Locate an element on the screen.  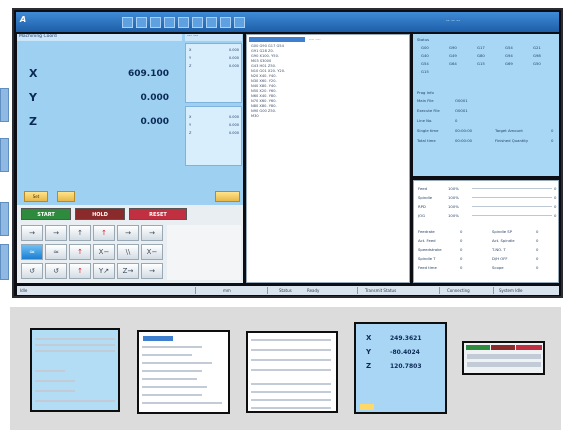
sub-row: Y 0.000 is located at coordinates (214, 125).